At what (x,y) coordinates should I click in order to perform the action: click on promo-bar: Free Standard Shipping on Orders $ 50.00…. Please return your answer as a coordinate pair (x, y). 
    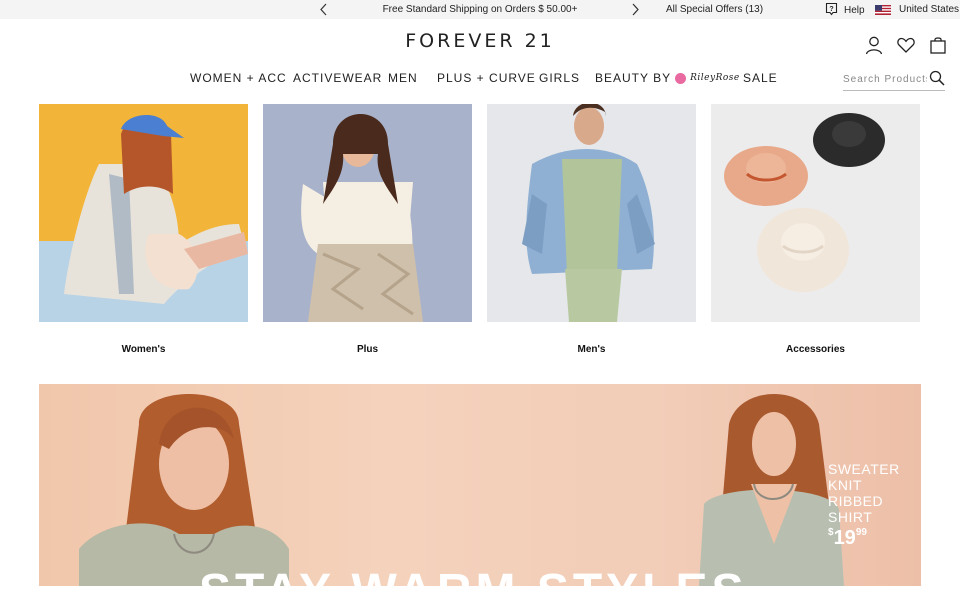
    Looking at the image, I should click on (480, 9).